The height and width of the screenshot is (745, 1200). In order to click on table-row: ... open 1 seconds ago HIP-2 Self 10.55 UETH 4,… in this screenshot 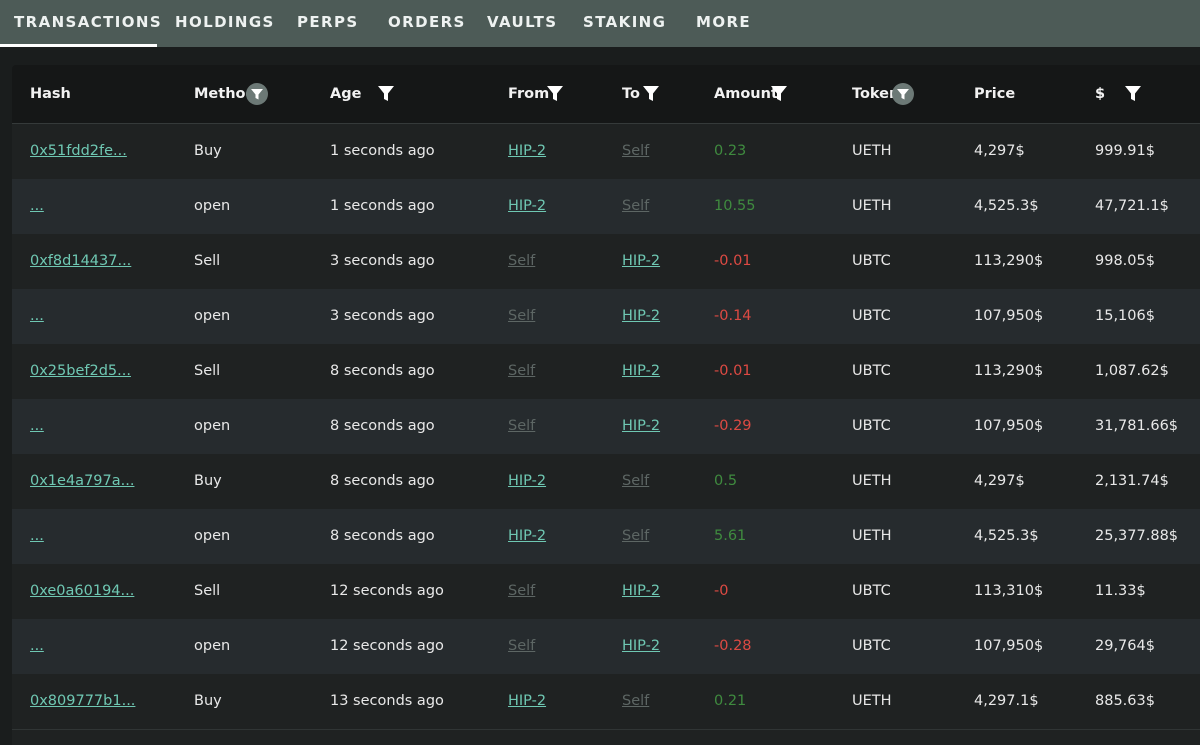, I will do `click(606, 207)`.